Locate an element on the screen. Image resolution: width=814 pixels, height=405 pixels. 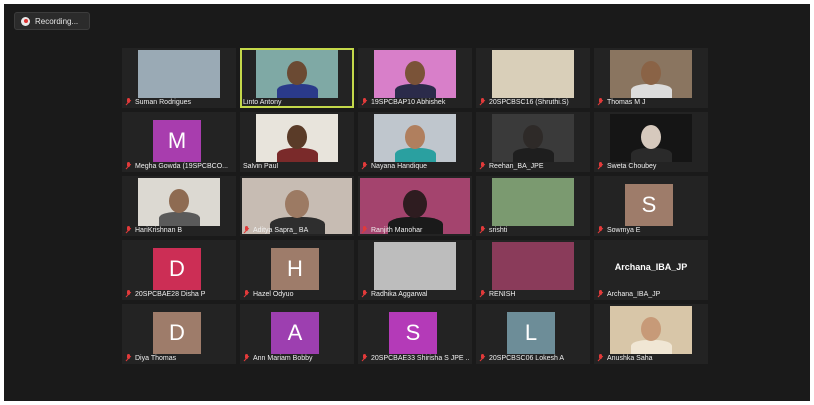
participant-name-tag: Hazel Odyuo is located at coordinates (297, 294).